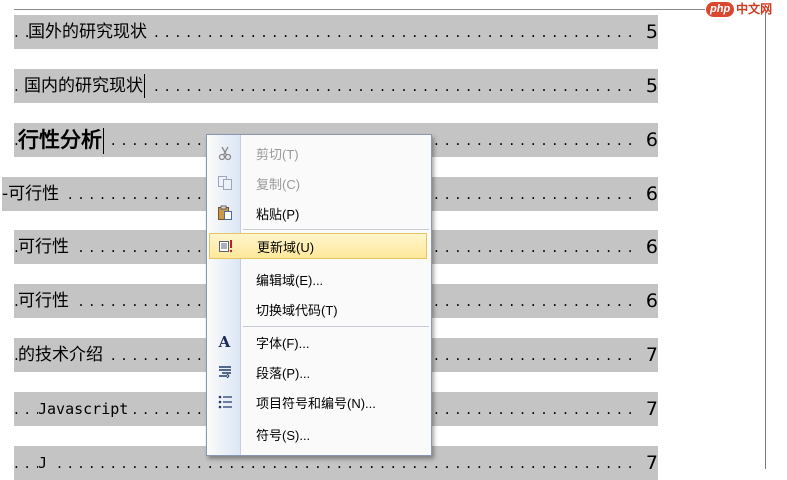  I want to click on bullets-icon, so click(224, 402).